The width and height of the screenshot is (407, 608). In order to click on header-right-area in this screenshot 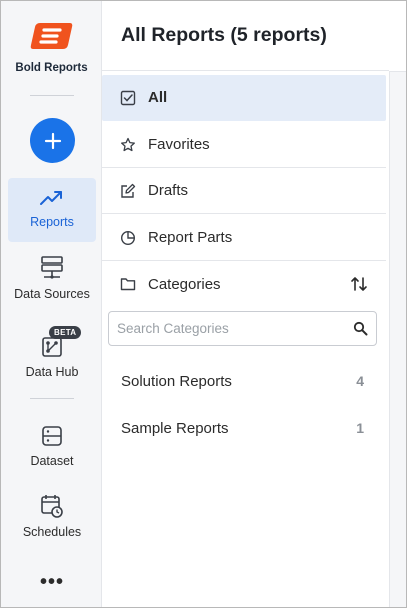, I will do `click(397, 36)`.